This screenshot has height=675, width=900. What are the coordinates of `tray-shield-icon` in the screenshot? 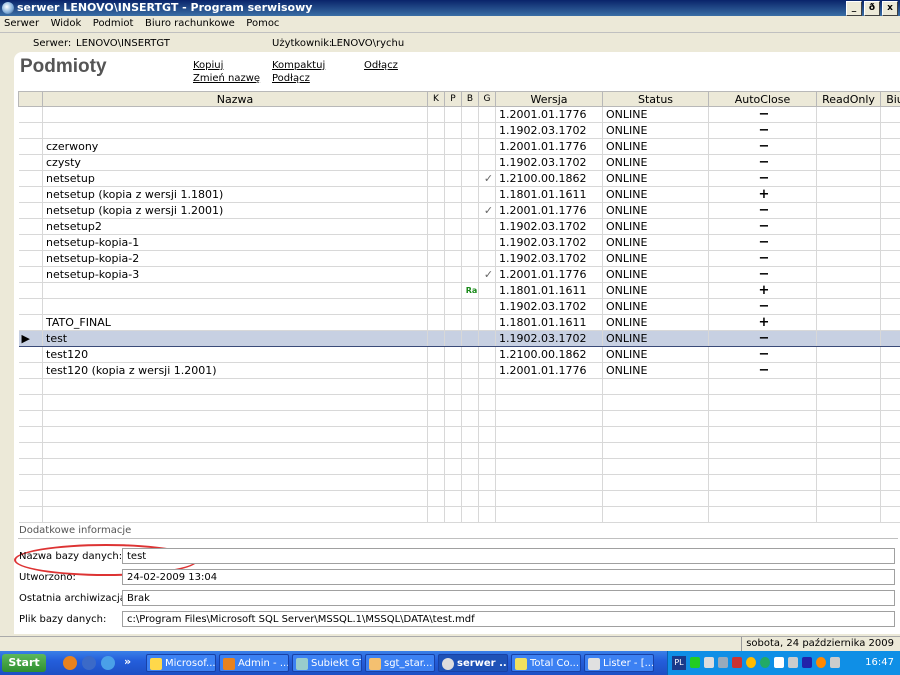 It's located at (751, 662).